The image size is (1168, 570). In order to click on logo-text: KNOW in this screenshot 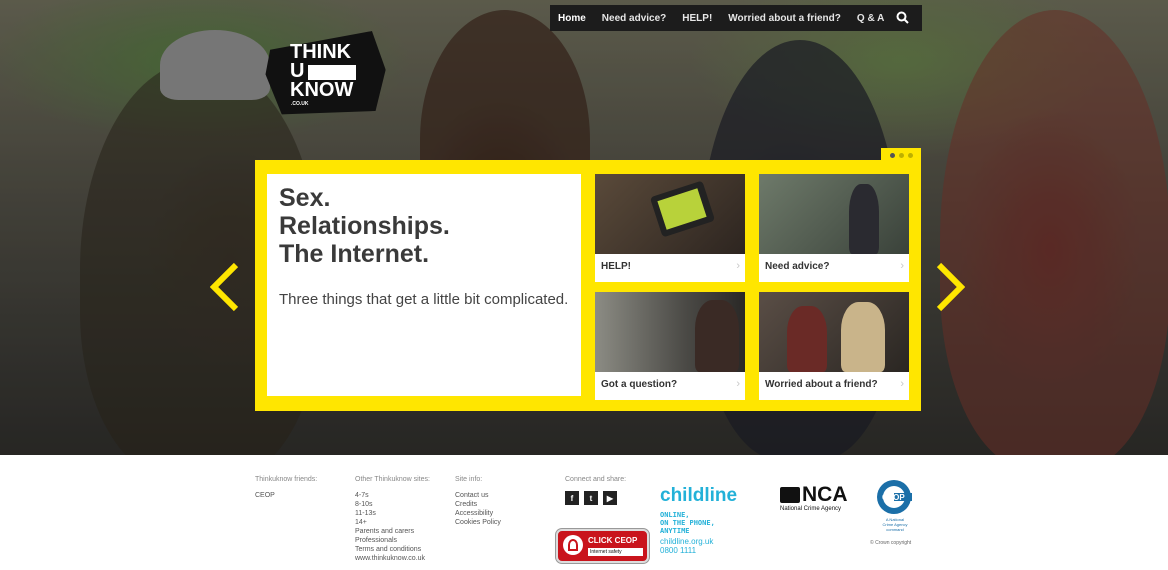, I will do `click(322, 90)`.